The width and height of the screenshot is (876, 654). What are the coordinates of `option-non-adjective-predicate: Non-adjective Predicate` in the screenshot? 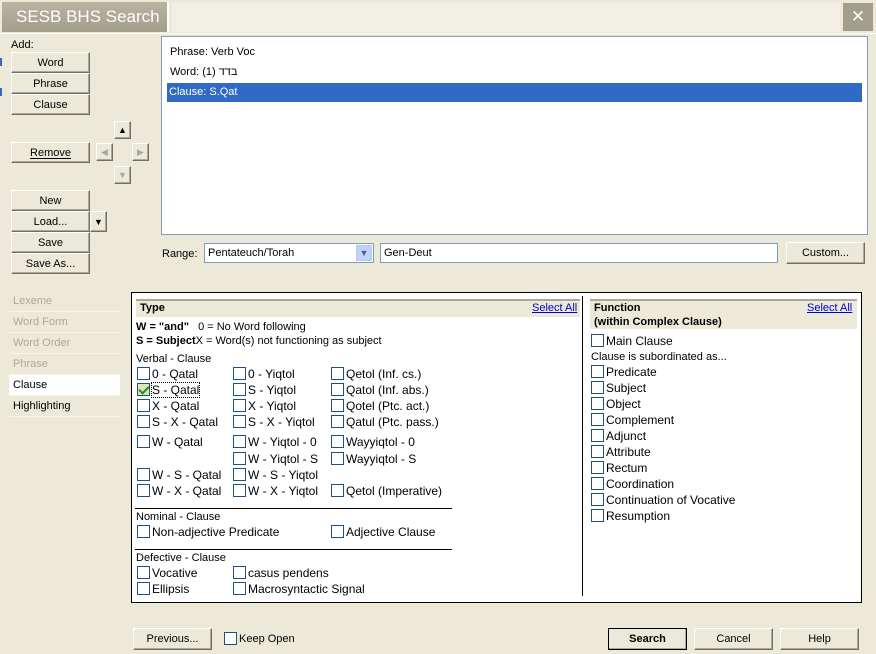 It's located at (208, 532).